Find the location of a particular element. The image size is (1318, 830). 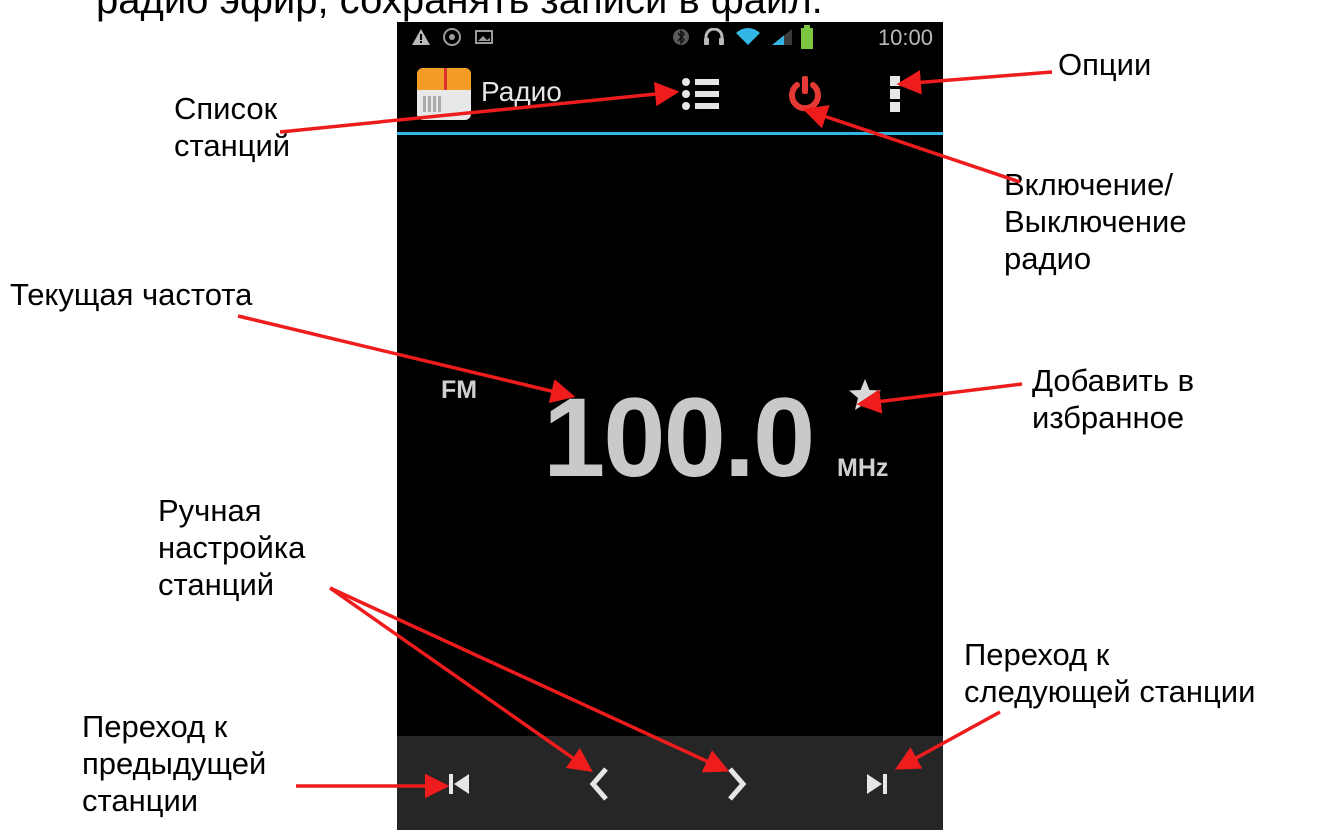

skip-next-icon is located at coordinates (877, 784).